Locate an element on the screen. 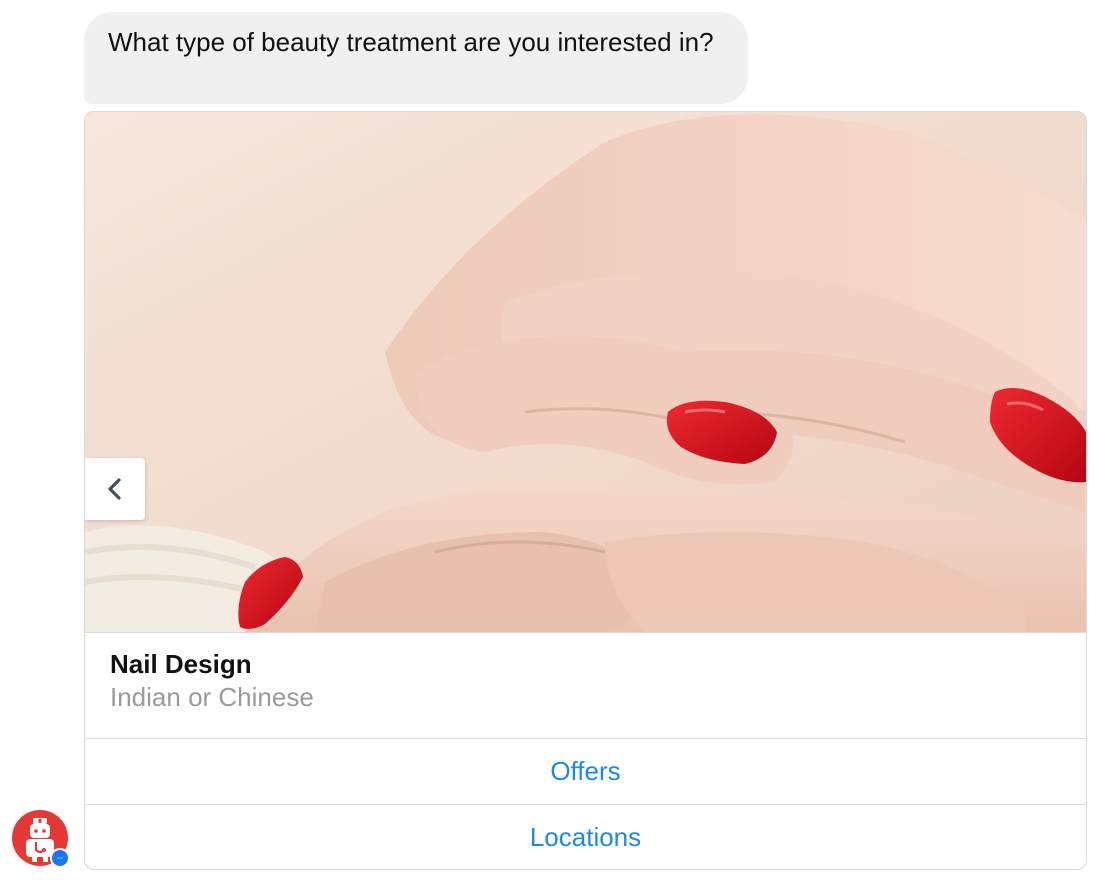 The width and height of the screenshot is (1094, 880). messenger-badge is located at coordinates (60, 858).